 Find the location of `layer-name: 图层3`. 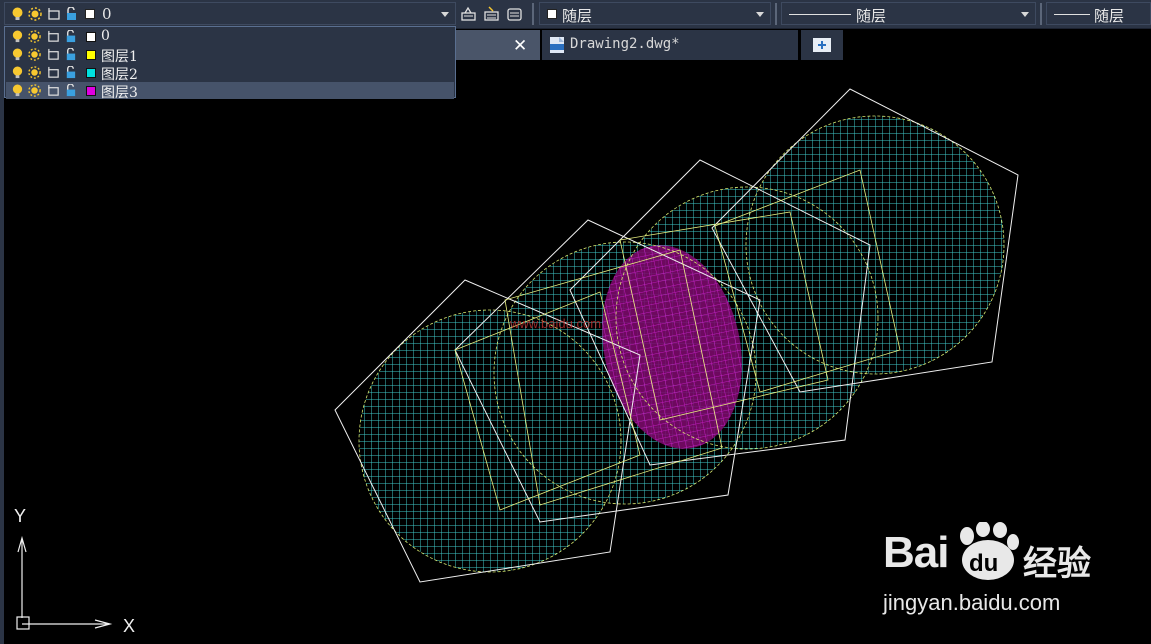

layer-name: 图层3 is located at coordinates (119, 93).